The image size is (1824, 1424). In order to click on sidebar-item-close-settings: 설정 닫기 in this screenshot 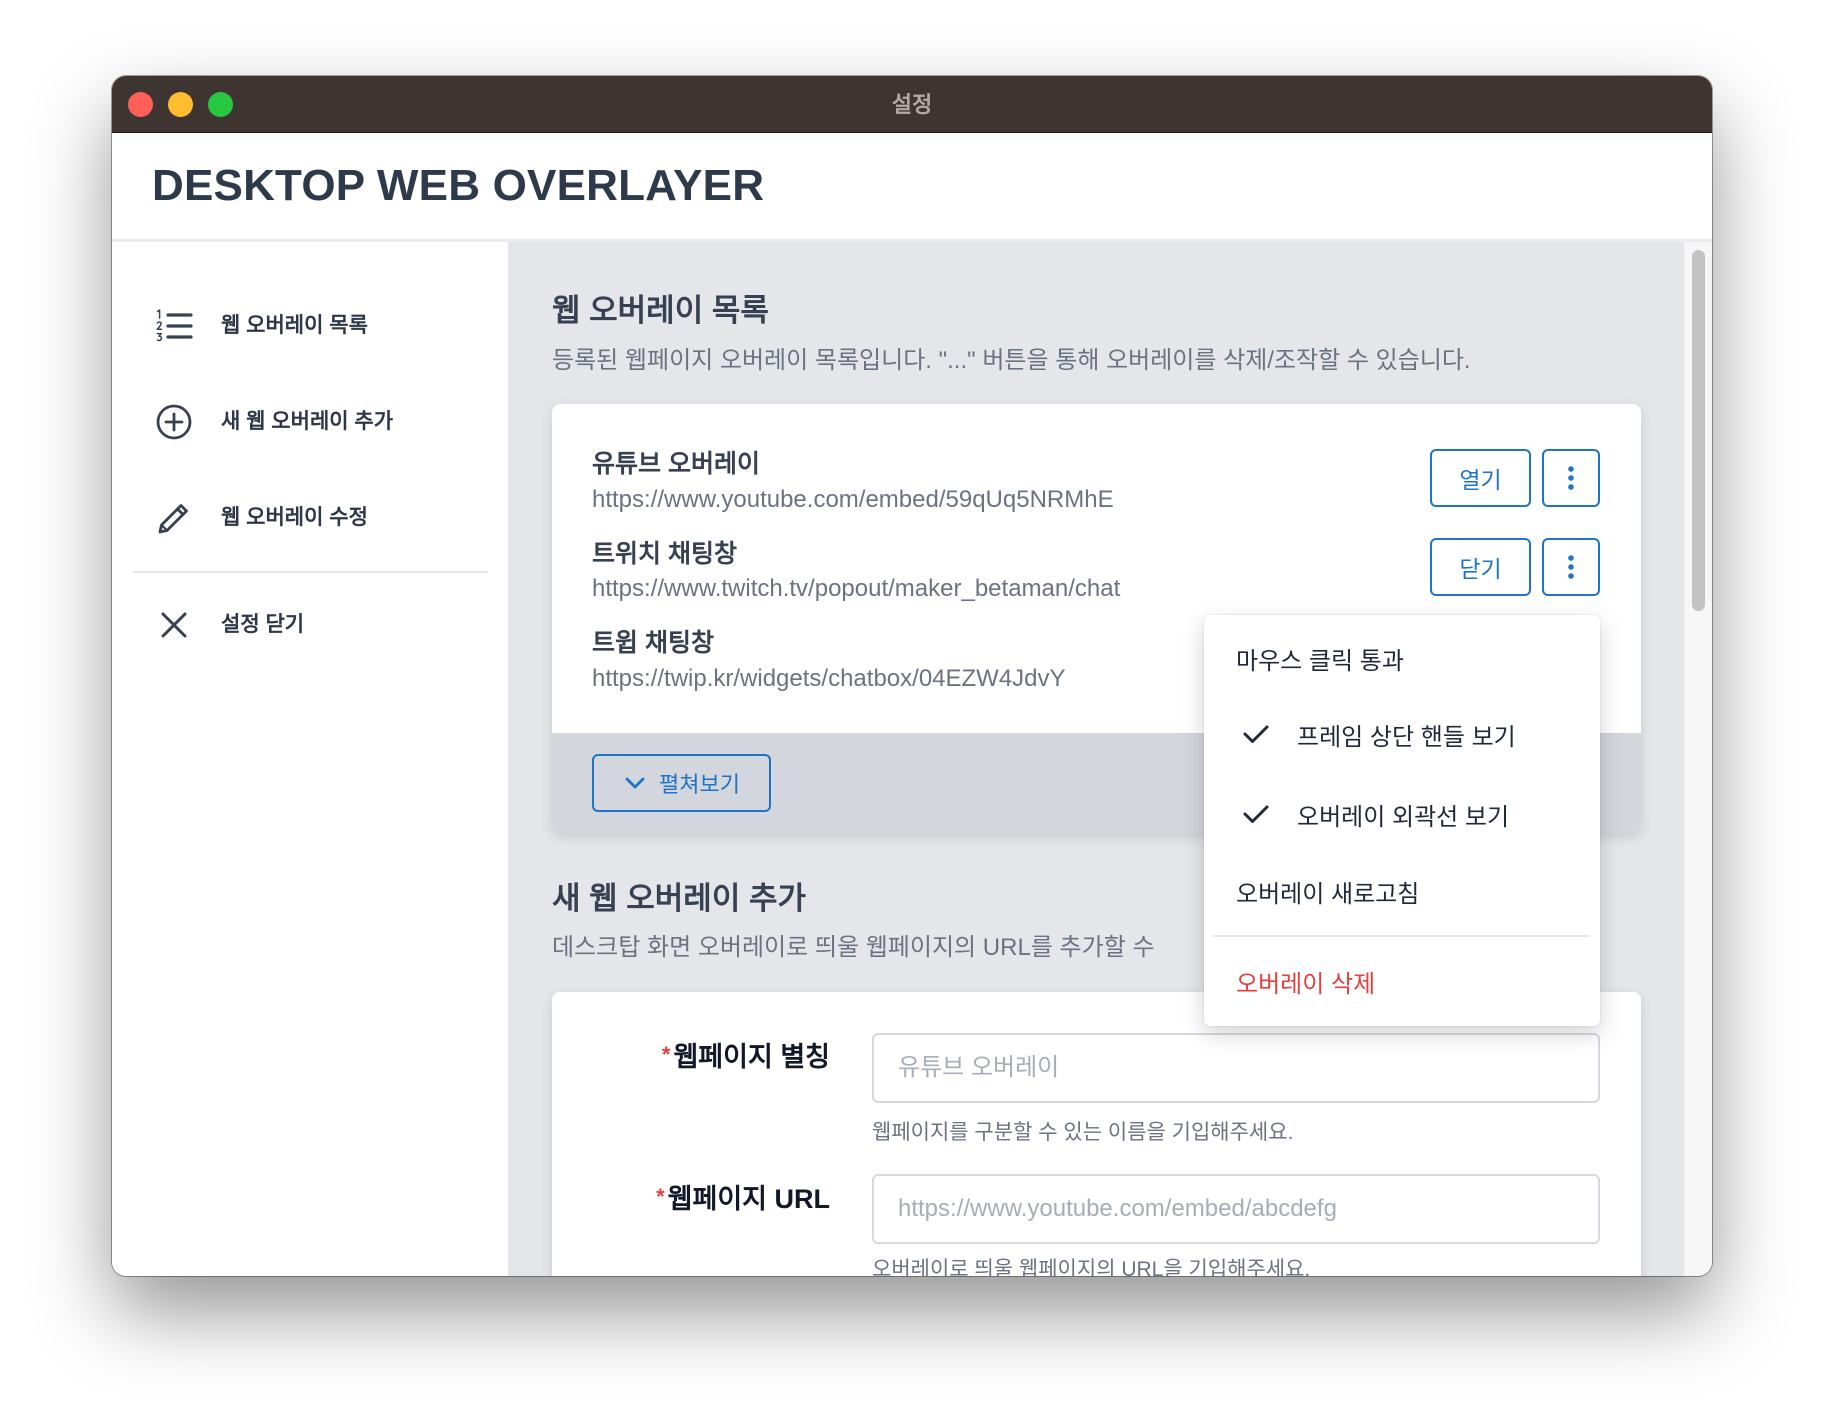, I will do `click(310, 625)`.